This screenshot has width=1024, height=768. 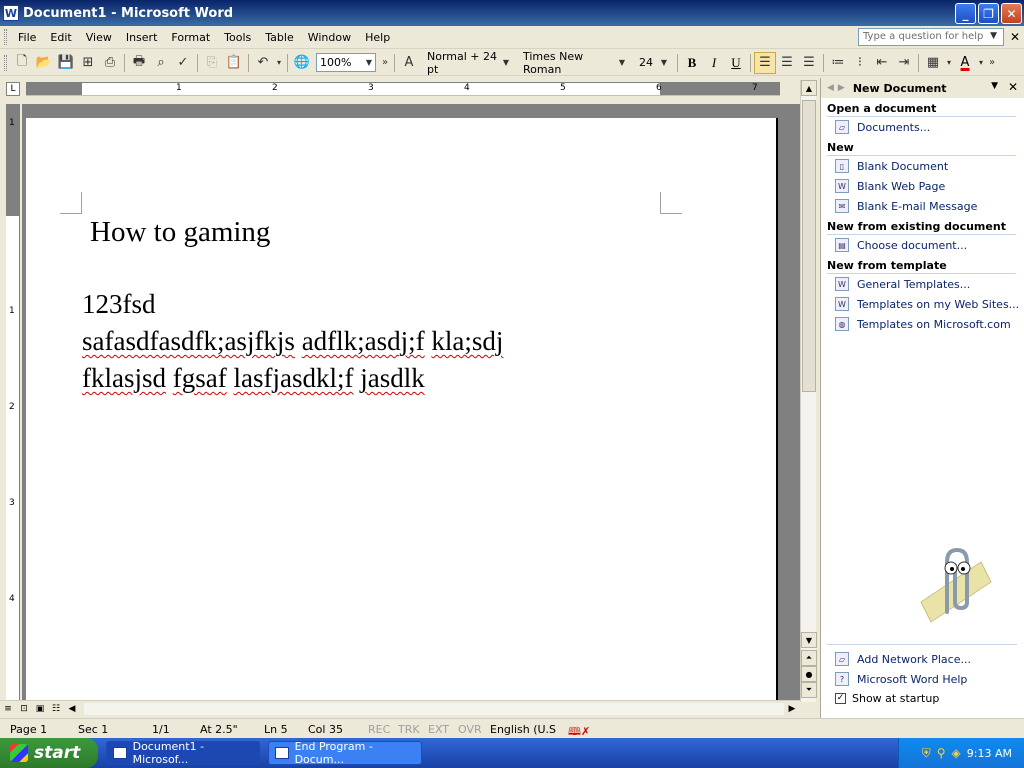 I want to click on tab-selector-icon: L, so click(x=13, y=89).